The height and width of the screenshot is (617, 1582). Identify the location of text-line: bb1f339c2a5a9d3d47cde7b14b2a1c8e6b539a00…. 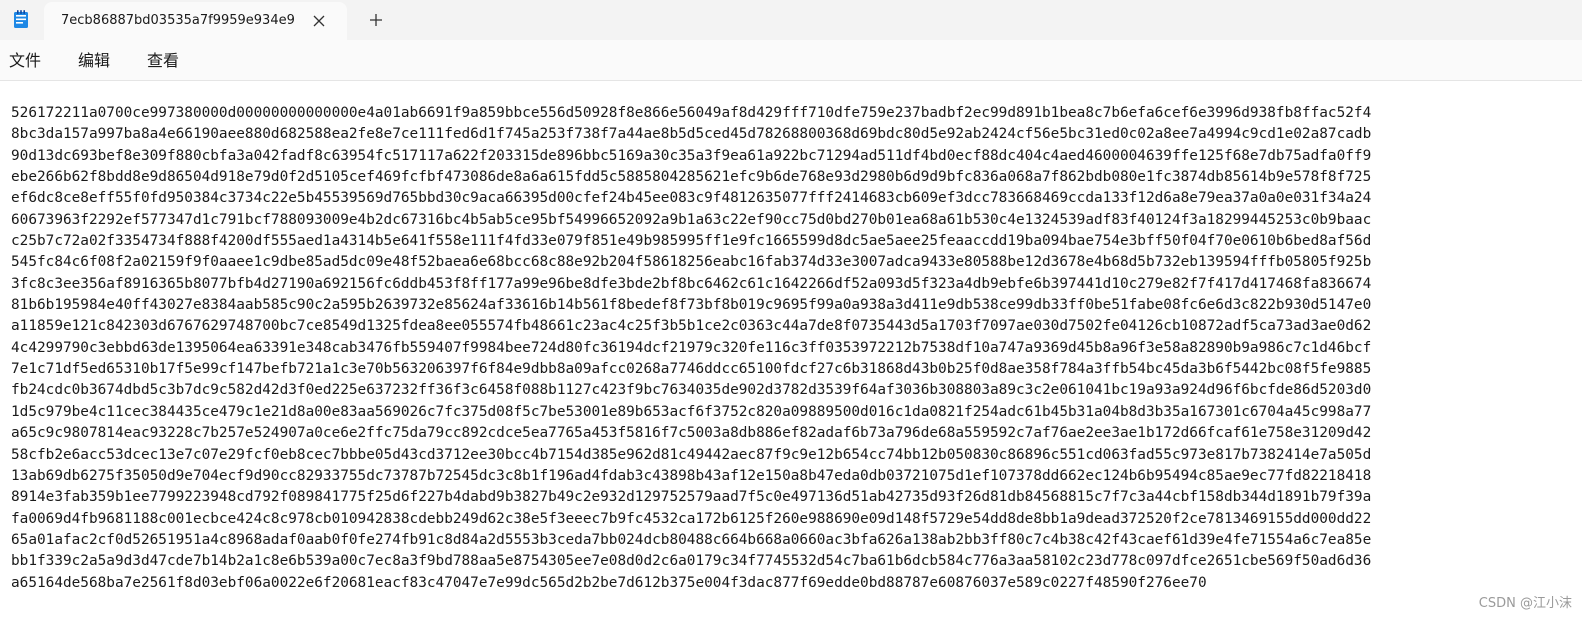
(691, 561).